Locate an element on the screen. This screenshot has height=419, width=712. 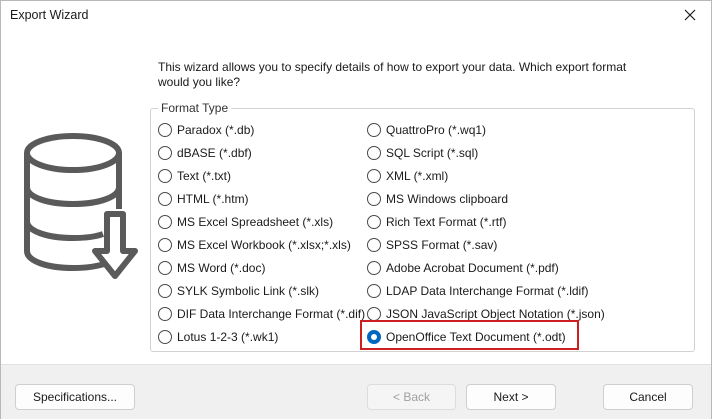
radio-option-ms-word: MS Word (*.doc) is located at coordinates (211, 268).